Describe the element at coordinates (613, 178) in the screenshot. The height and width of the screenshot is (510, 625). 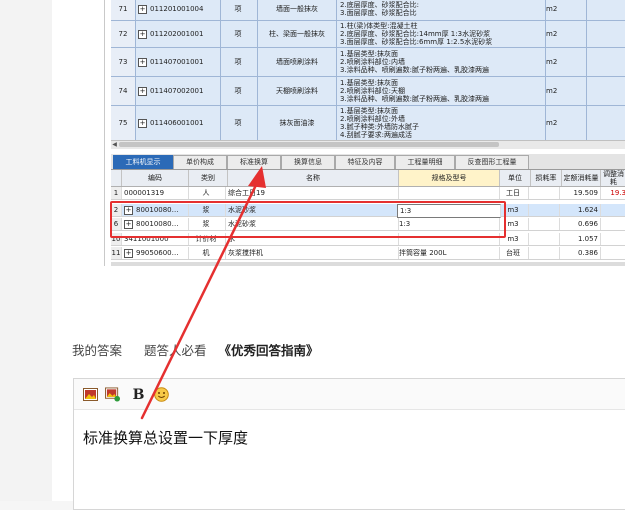
I see `header-adjusted: 调整消耗` at that location.